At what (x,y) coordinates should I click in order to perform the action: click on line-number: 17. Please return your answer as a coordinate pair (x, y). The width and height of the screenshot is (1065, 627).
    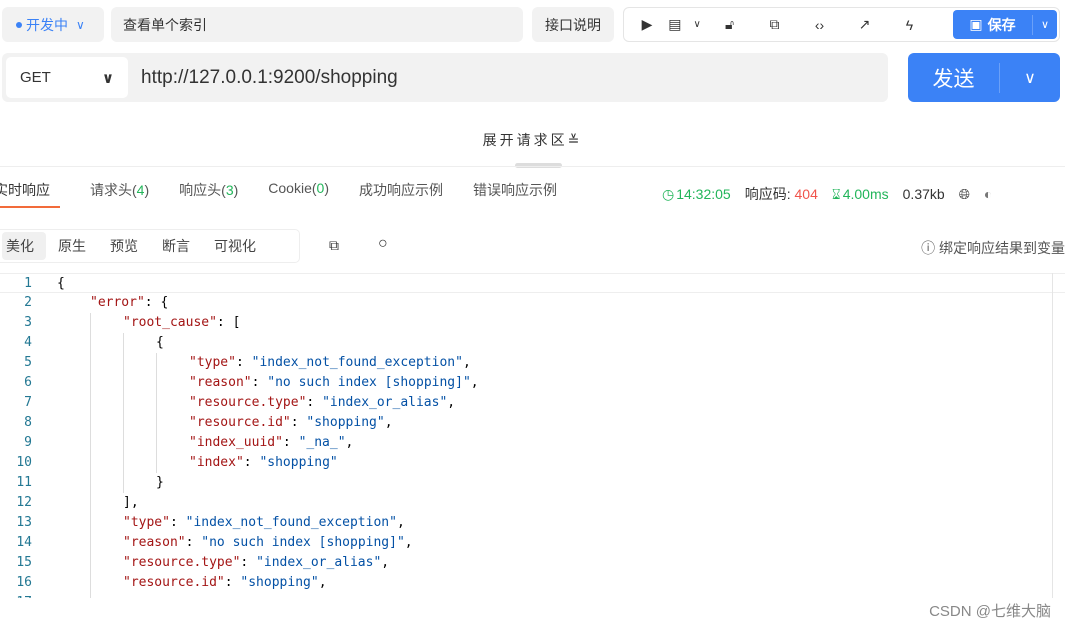
    Looking at the image, I should click on (20, 595).